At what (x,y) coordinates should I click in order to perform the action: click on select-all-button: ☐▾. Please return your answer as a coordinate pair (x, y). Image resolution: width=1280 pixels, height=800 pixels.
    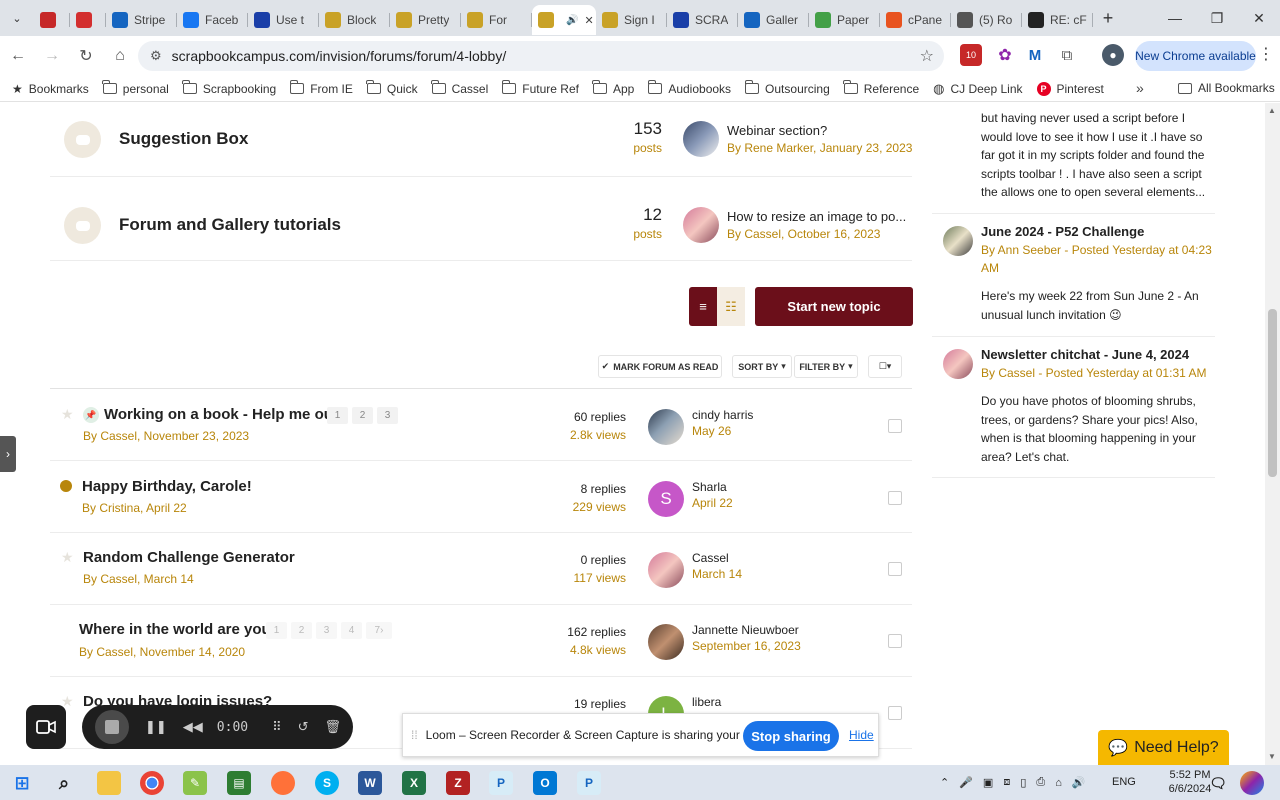
    Looking at the image, I should click on (885, 366).